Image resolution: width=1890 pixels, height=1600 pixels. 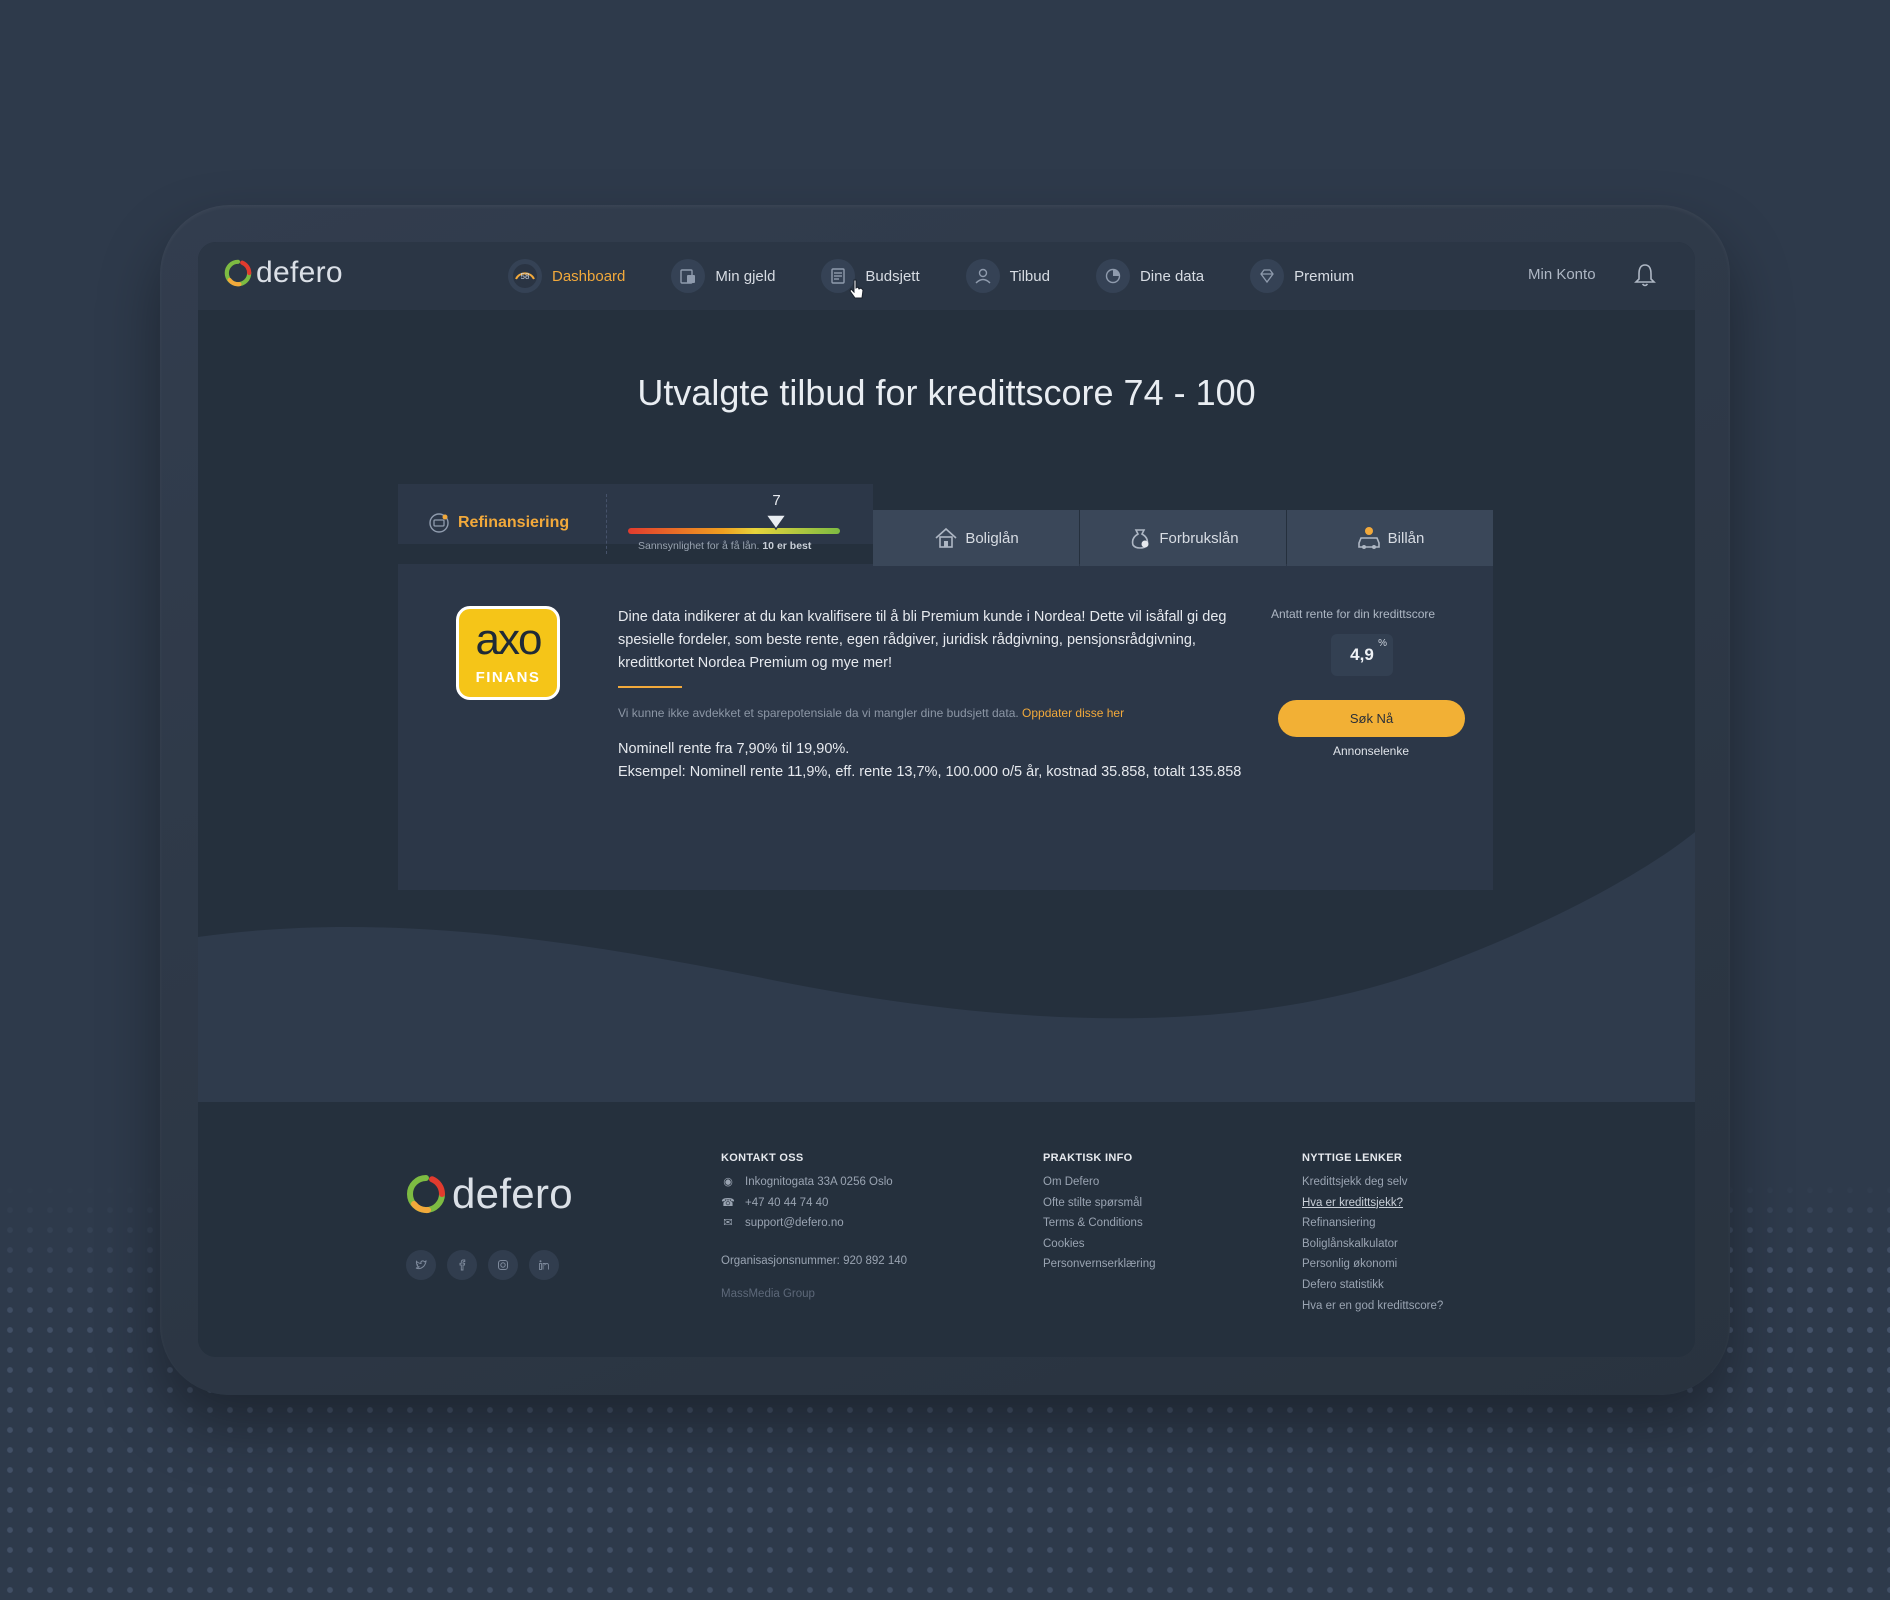 I want to click on accent-divider, so click(x=650, y=687).